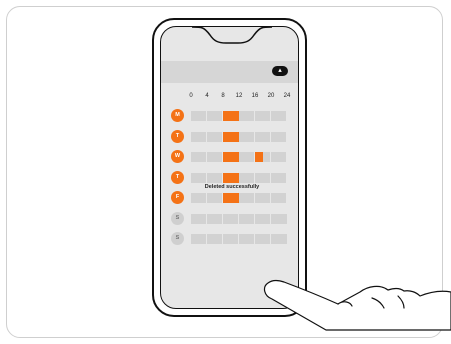  Describe the element at coordinates (255, 96) in the screenshot. I see `hour-label: 16` at that location.